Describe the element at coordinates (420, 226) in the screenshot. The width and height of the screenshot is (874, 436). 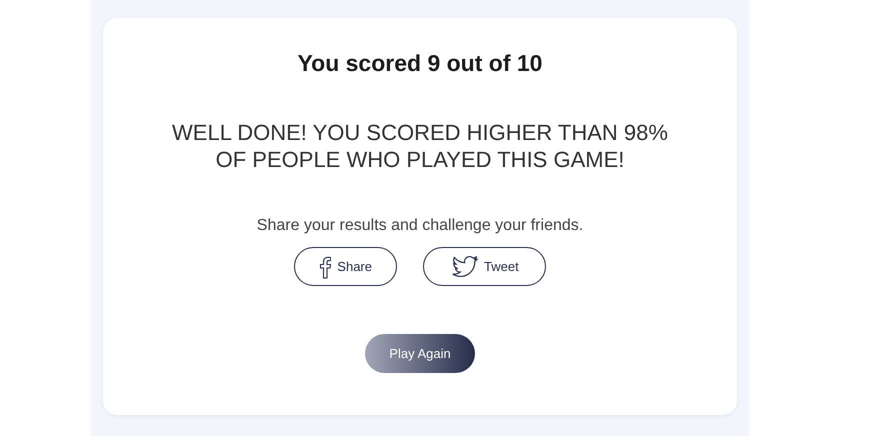
I see `share-prompt: Share your results and challenge your friends.` at that location.